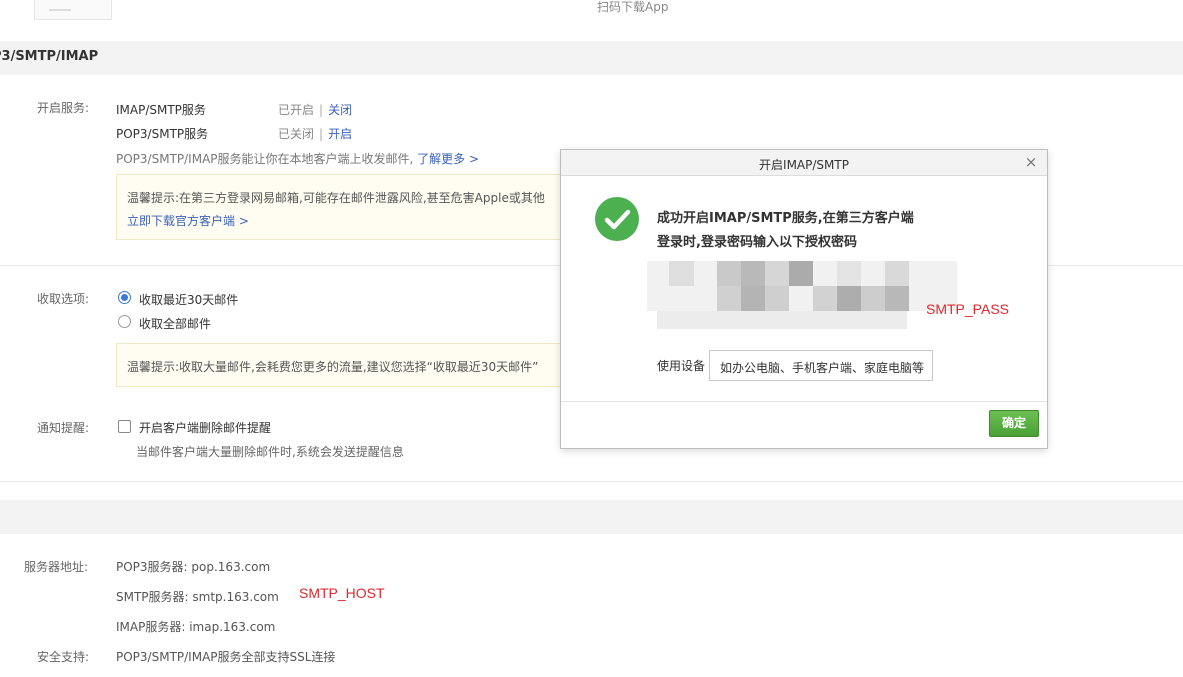 The width and height of the screenshot is (1183, 677). Describe the element at coordinates (681, 366) in the screenshot. I see `device-label: 使用设备` at that location.